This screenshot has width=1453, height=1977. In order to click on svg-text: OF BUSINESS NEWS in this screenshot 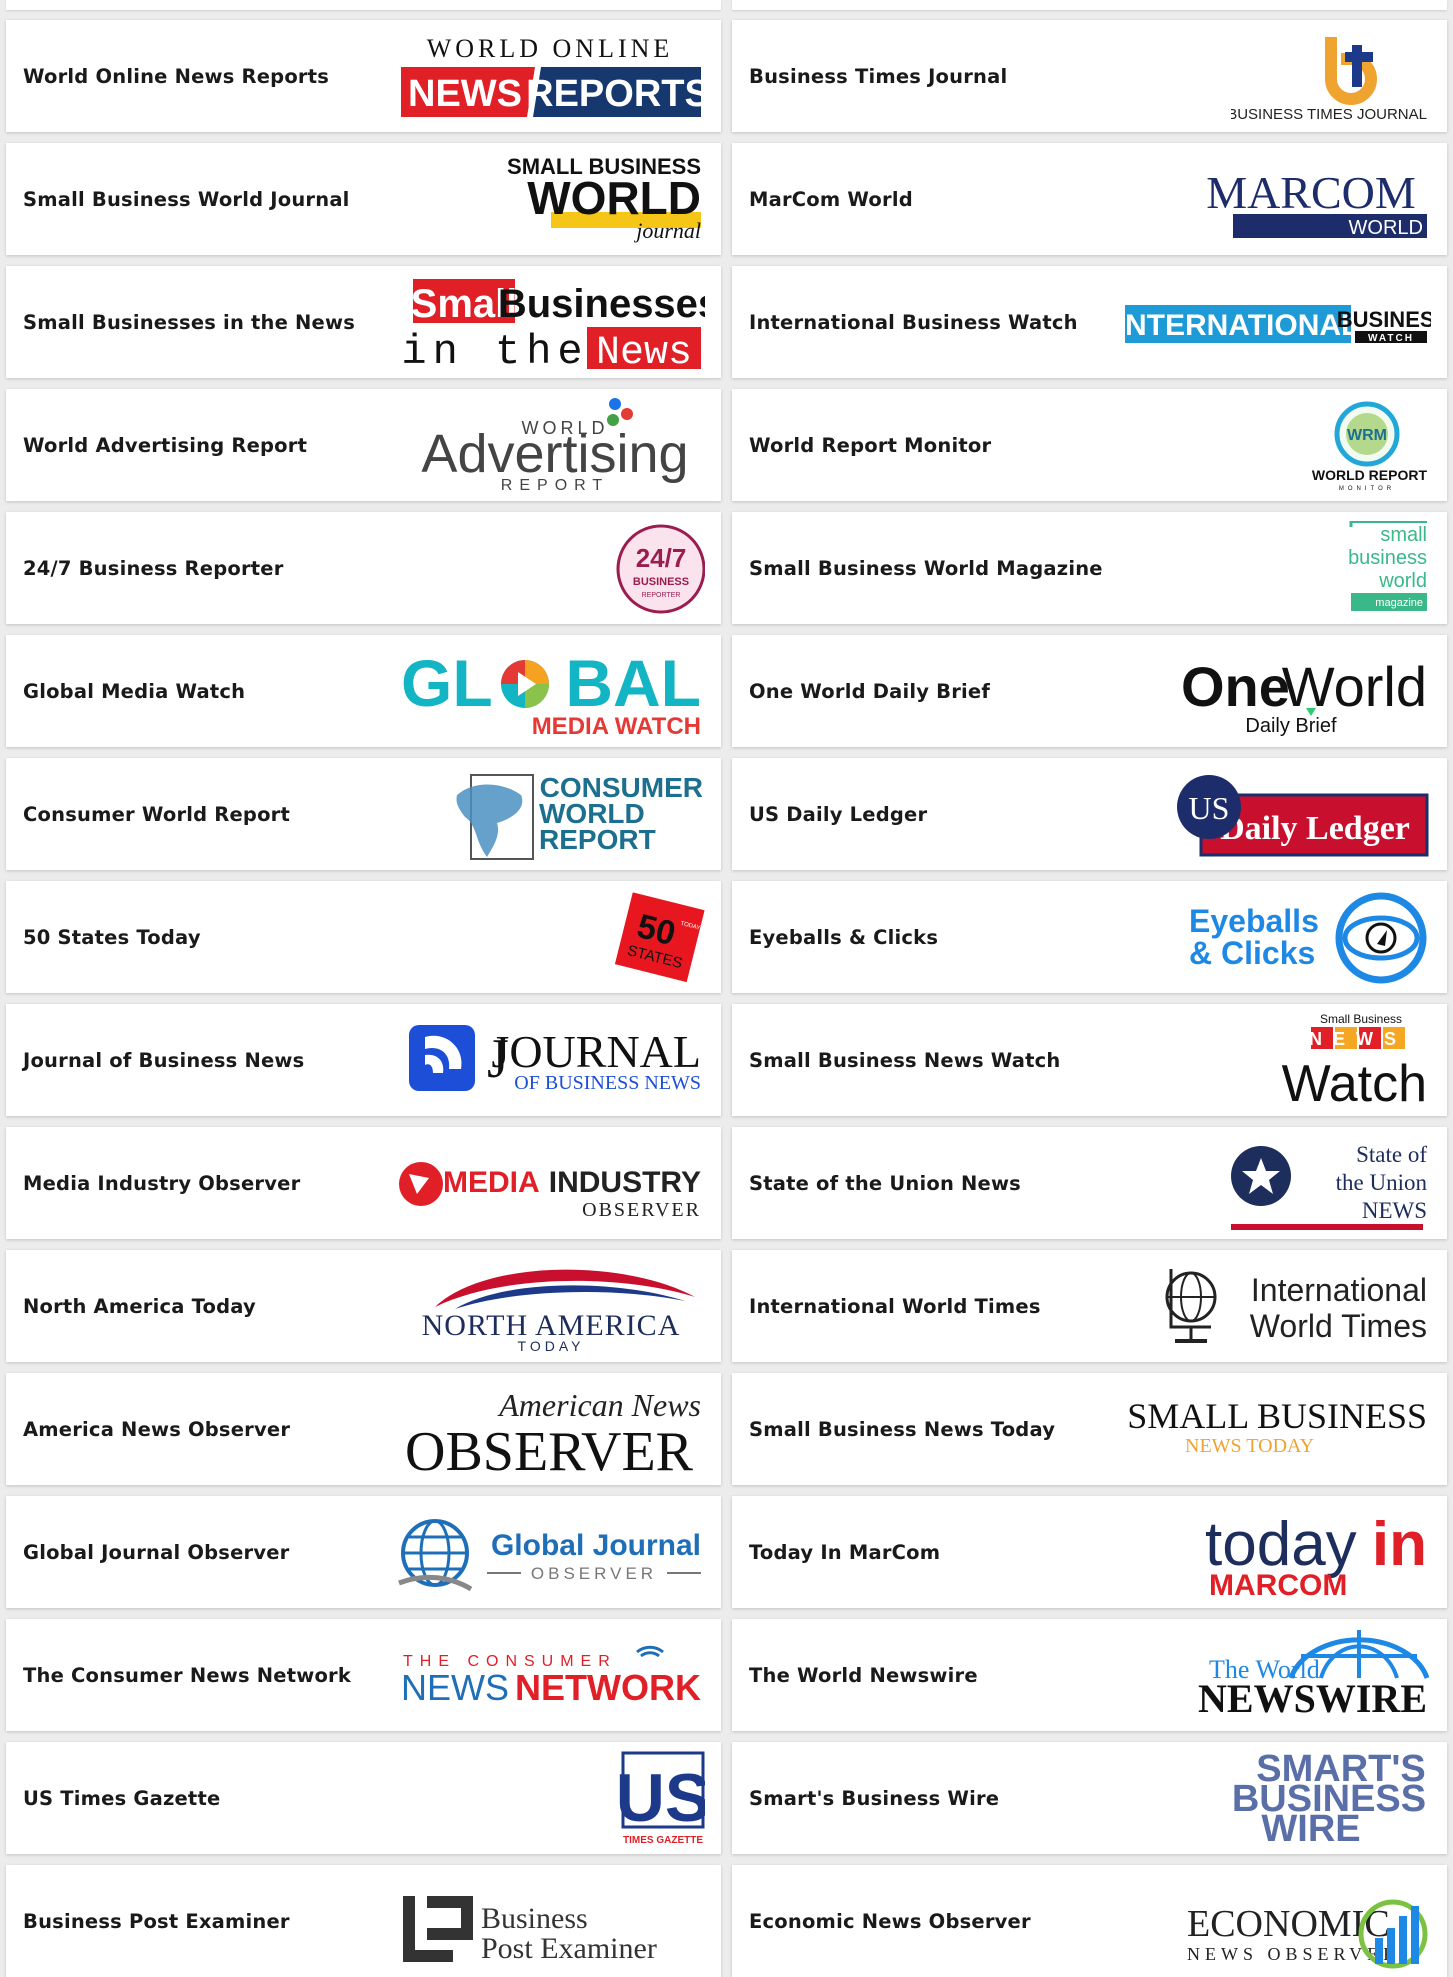, I will do `click(607, 1083)`.